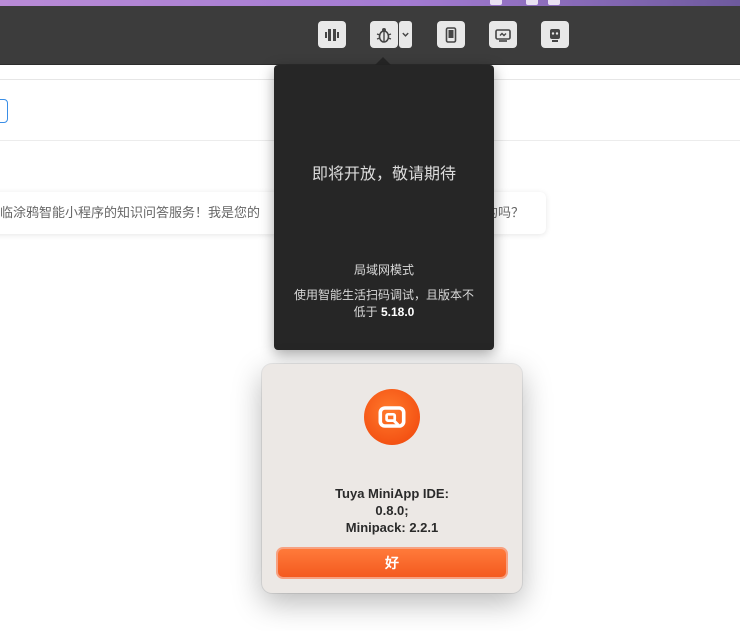 The image size is (740, 631). I want to click on debug-menu-caret, so click(405, 34).